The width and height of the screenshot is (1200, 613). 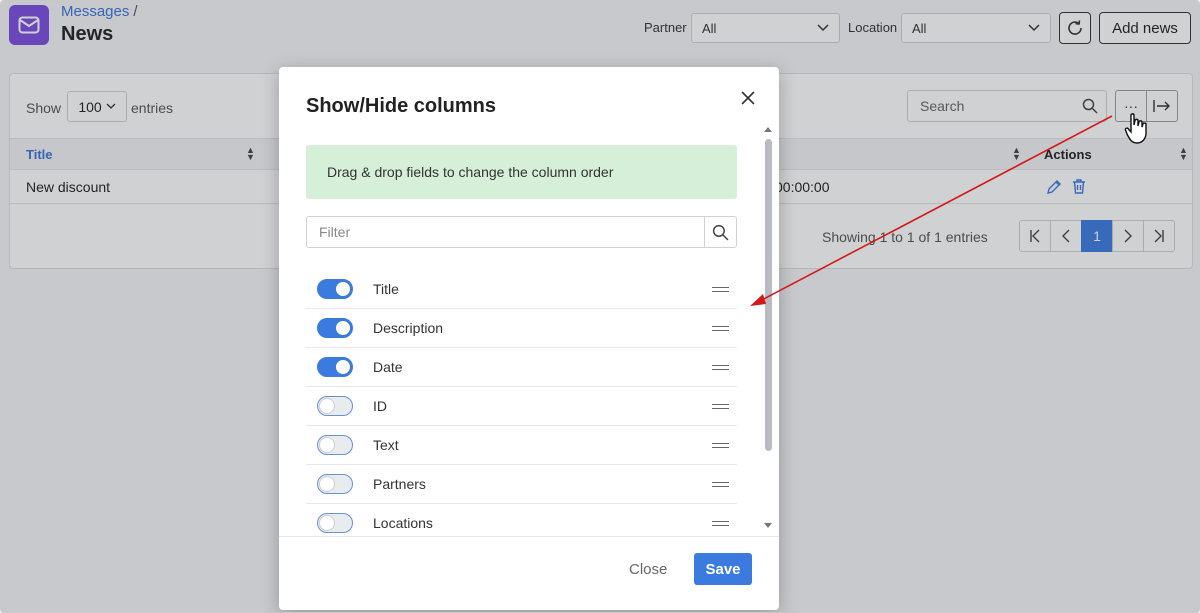 What do you see at coordinates (529, 573) in the screenshot?
I see `modal-footer: Close Save` at bounding box center [529, 573].